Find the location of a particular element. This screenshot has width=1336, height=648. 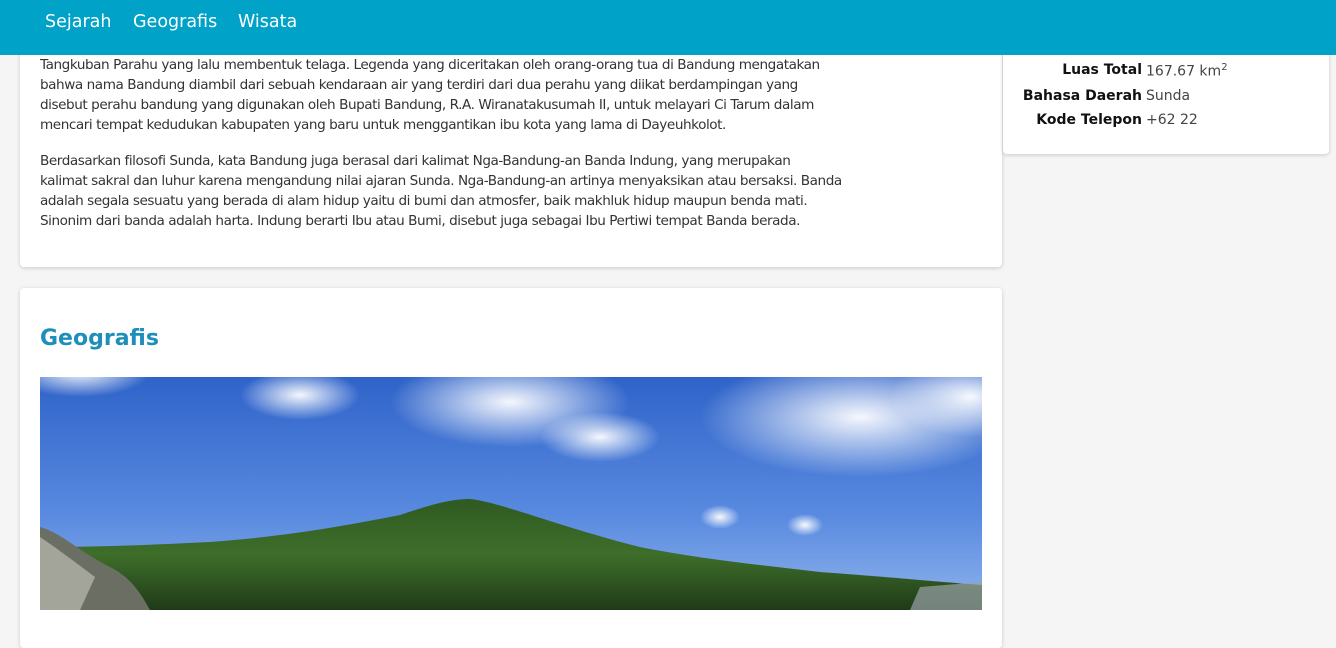

info-label: Kode Telepon is located at coordinates (1089, 120).